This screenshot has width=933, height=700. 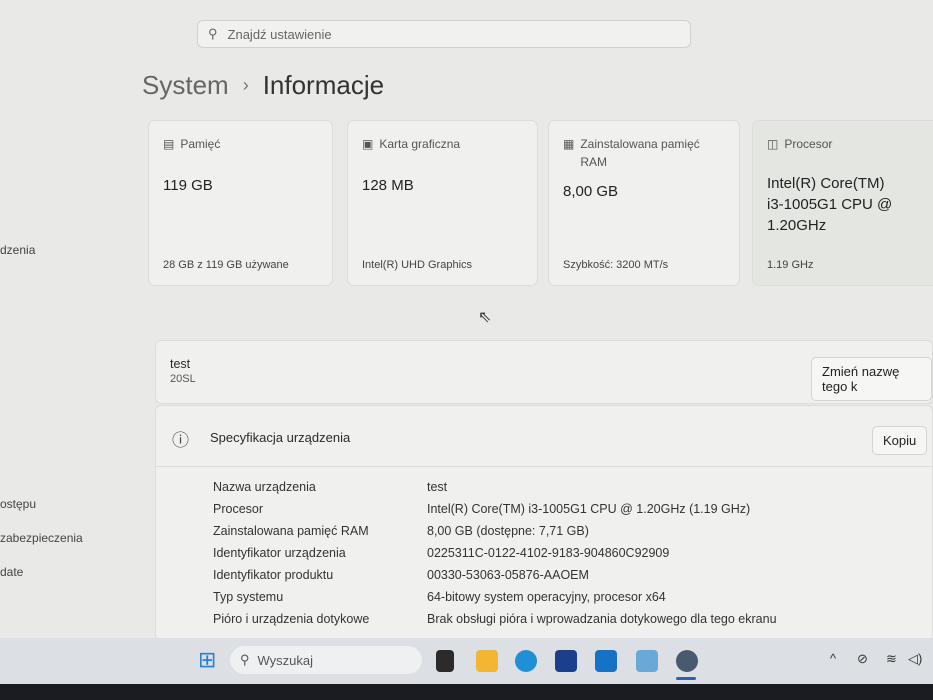 What do you see at coordinates (437, 487) in the screenshot?
I see `spec-value: test` at bounding box center [437, 487].